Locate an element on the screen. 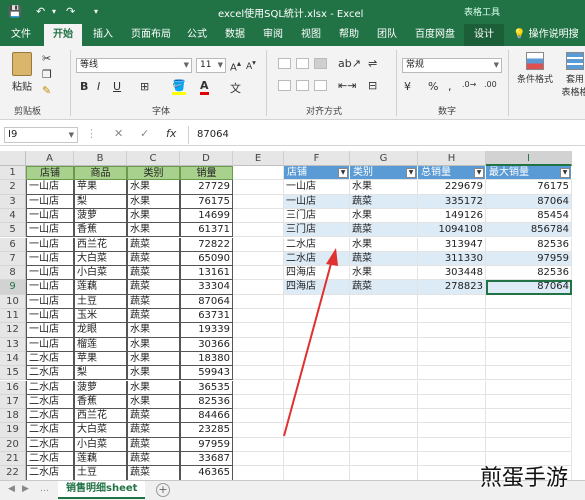 This screenshot has width=585, height=500. column-header-d: D is located at coordinates (206, 158).